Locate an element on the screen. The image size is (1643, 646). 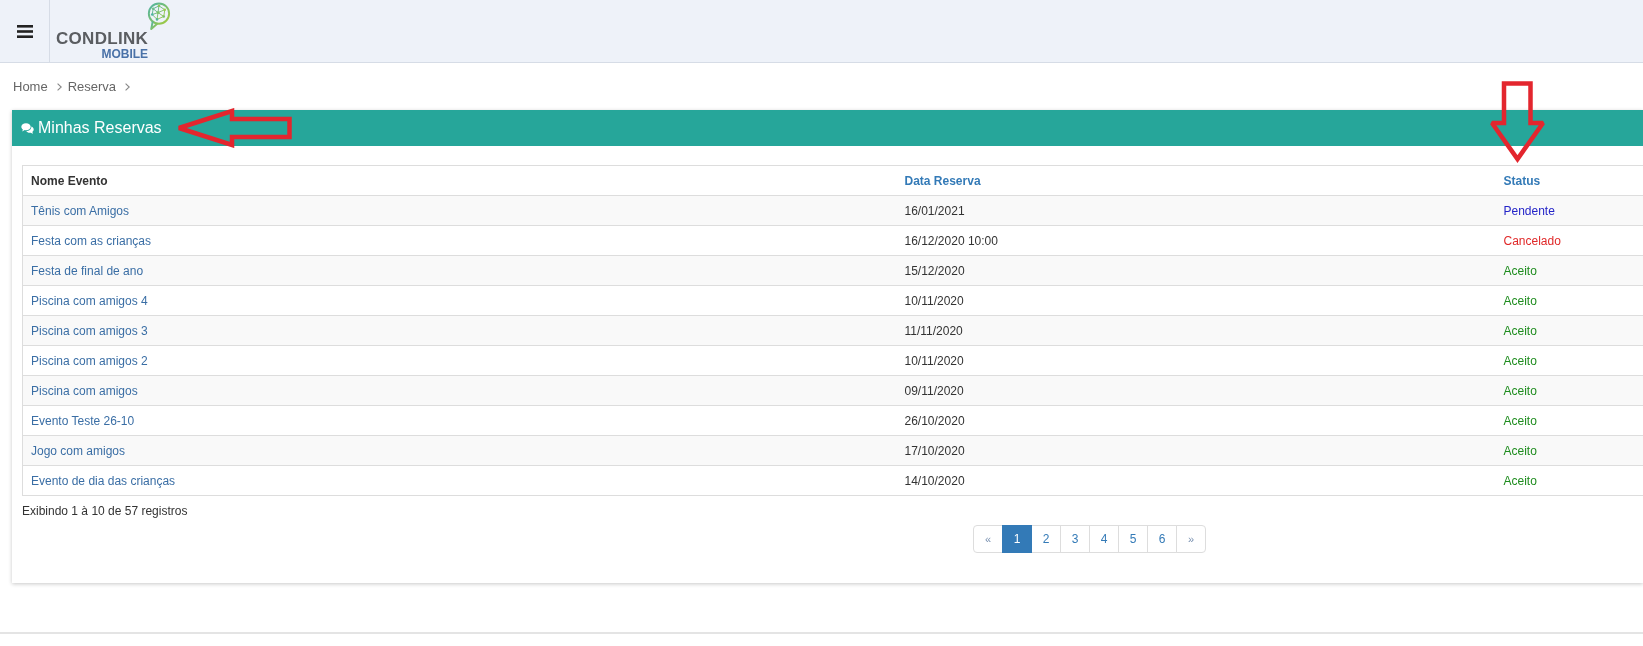
reservation-date: 14/10/2020 is located at coordinates (934, 480).